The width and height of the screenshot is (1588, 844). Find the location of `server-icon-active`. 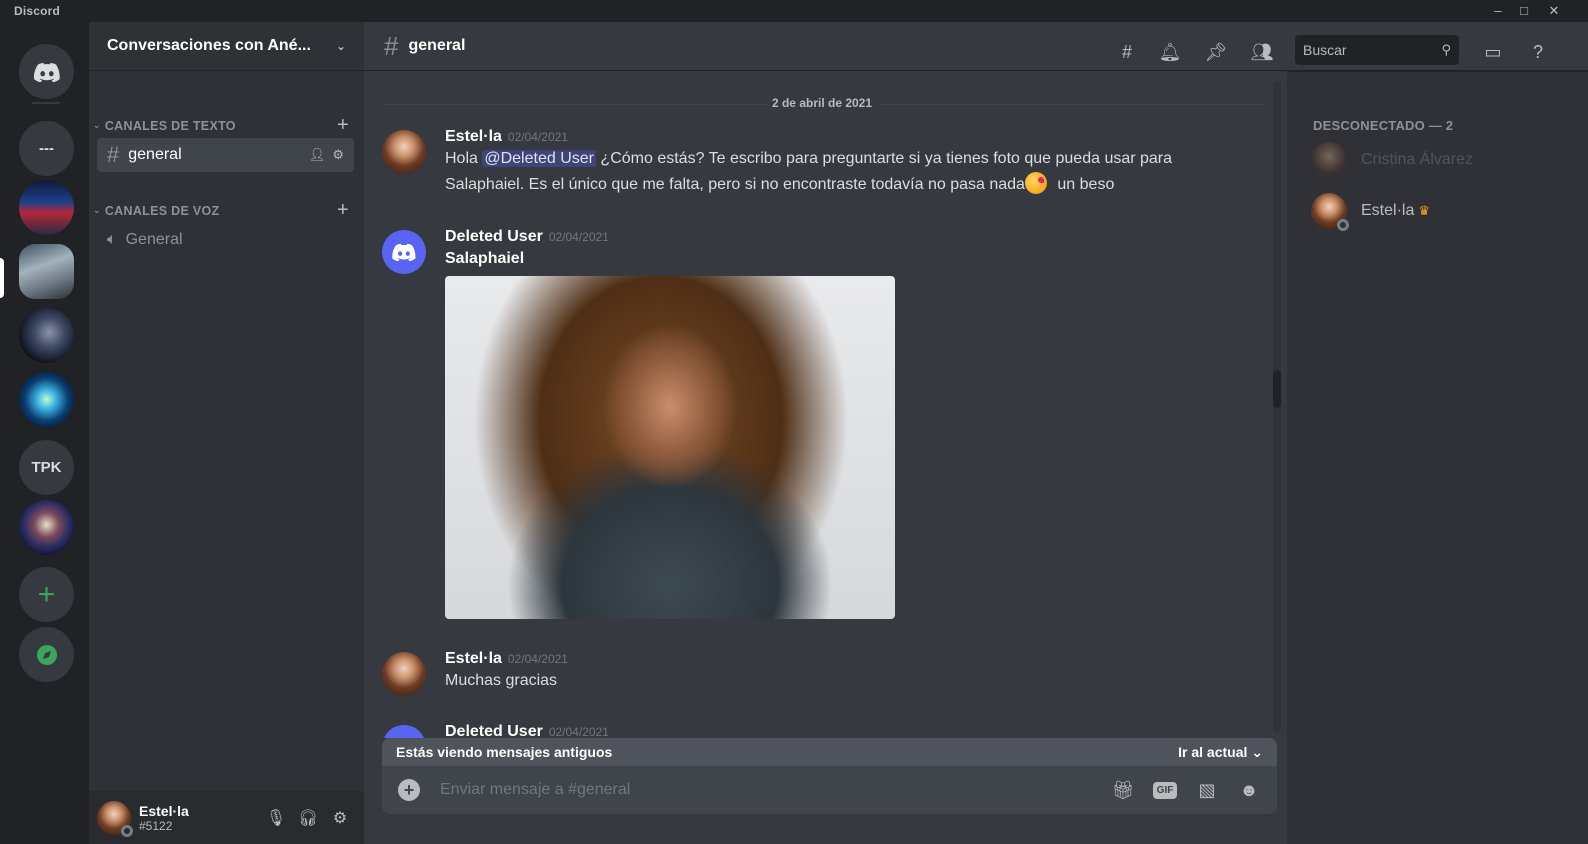

server-icon-active is located at coordinates (46, 271).